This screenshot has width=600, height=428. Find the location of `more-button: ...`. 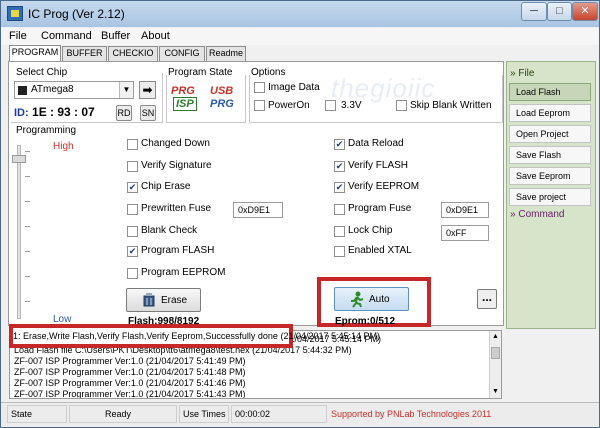

more-button: ... is located at coordinates (487, 299).